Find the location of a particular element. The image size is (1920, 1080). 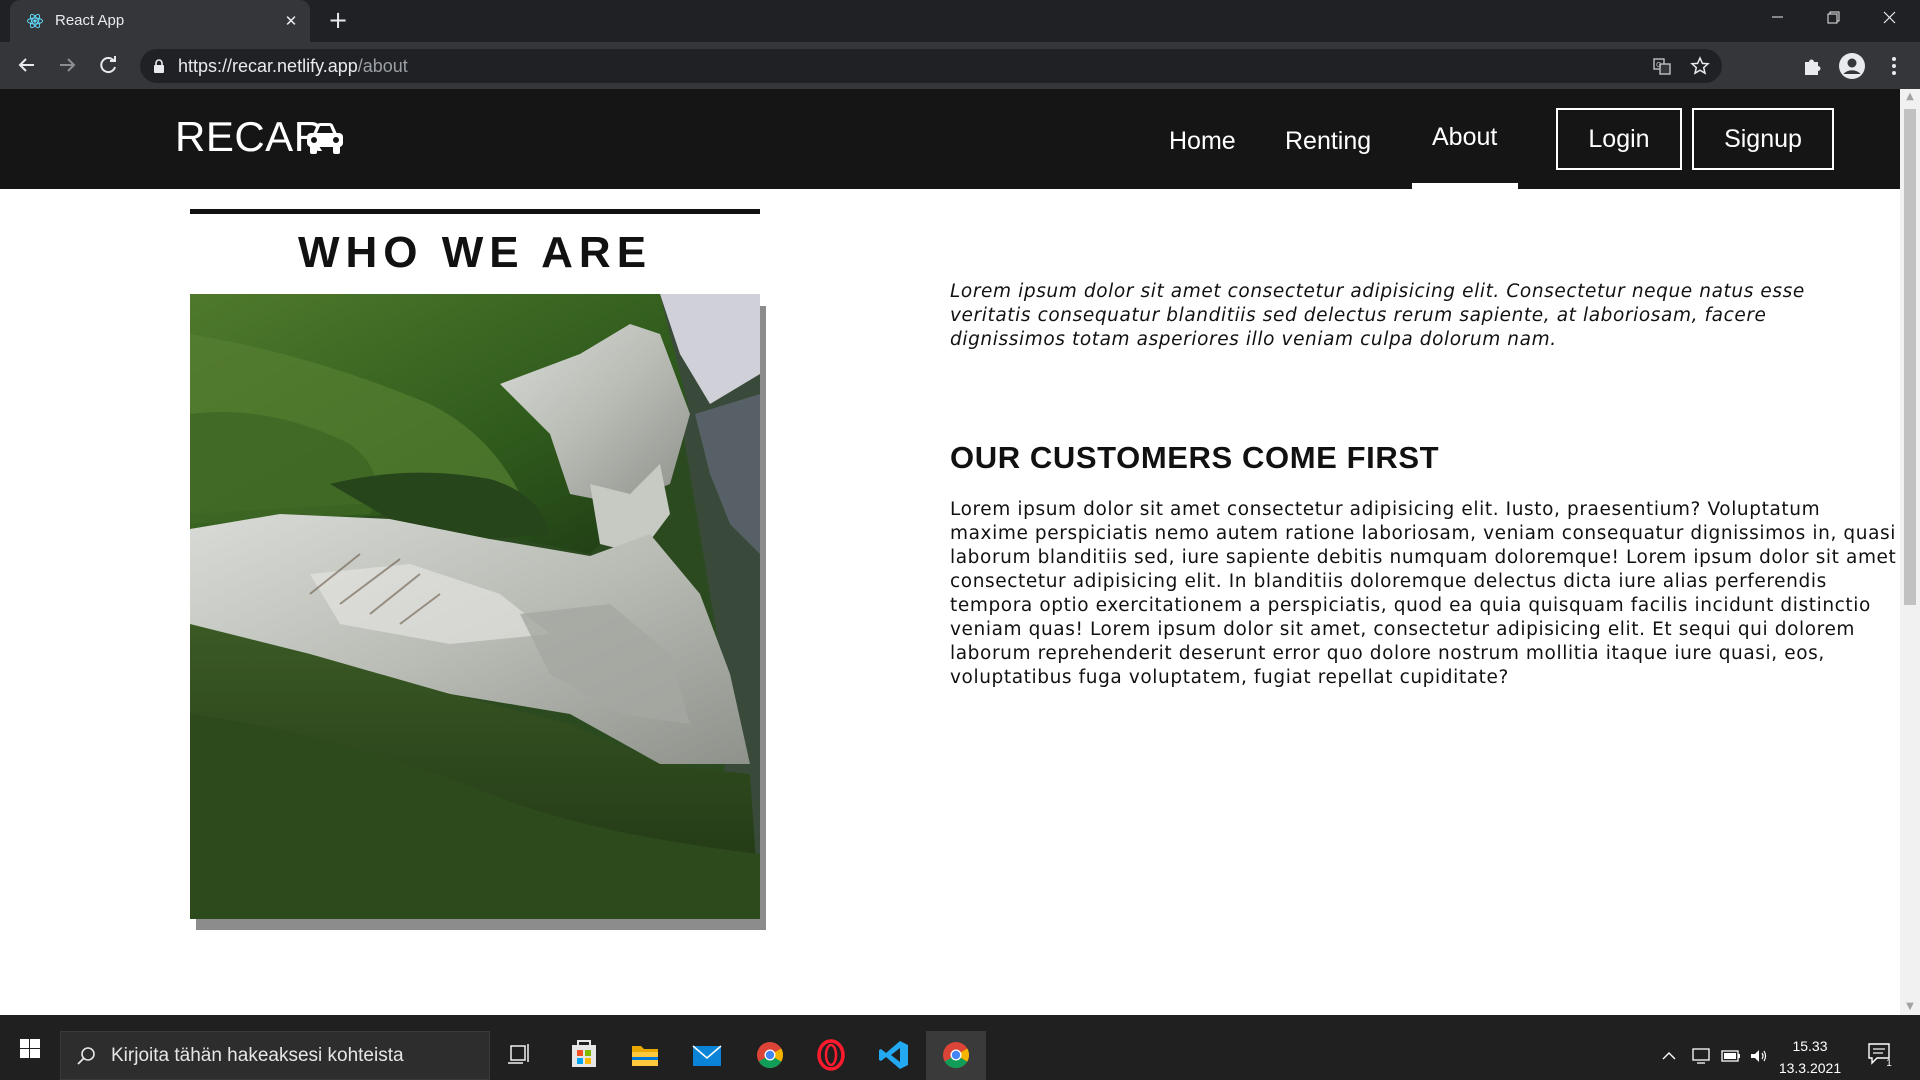

new-tab-button: + is located at coordinates (338, 21).